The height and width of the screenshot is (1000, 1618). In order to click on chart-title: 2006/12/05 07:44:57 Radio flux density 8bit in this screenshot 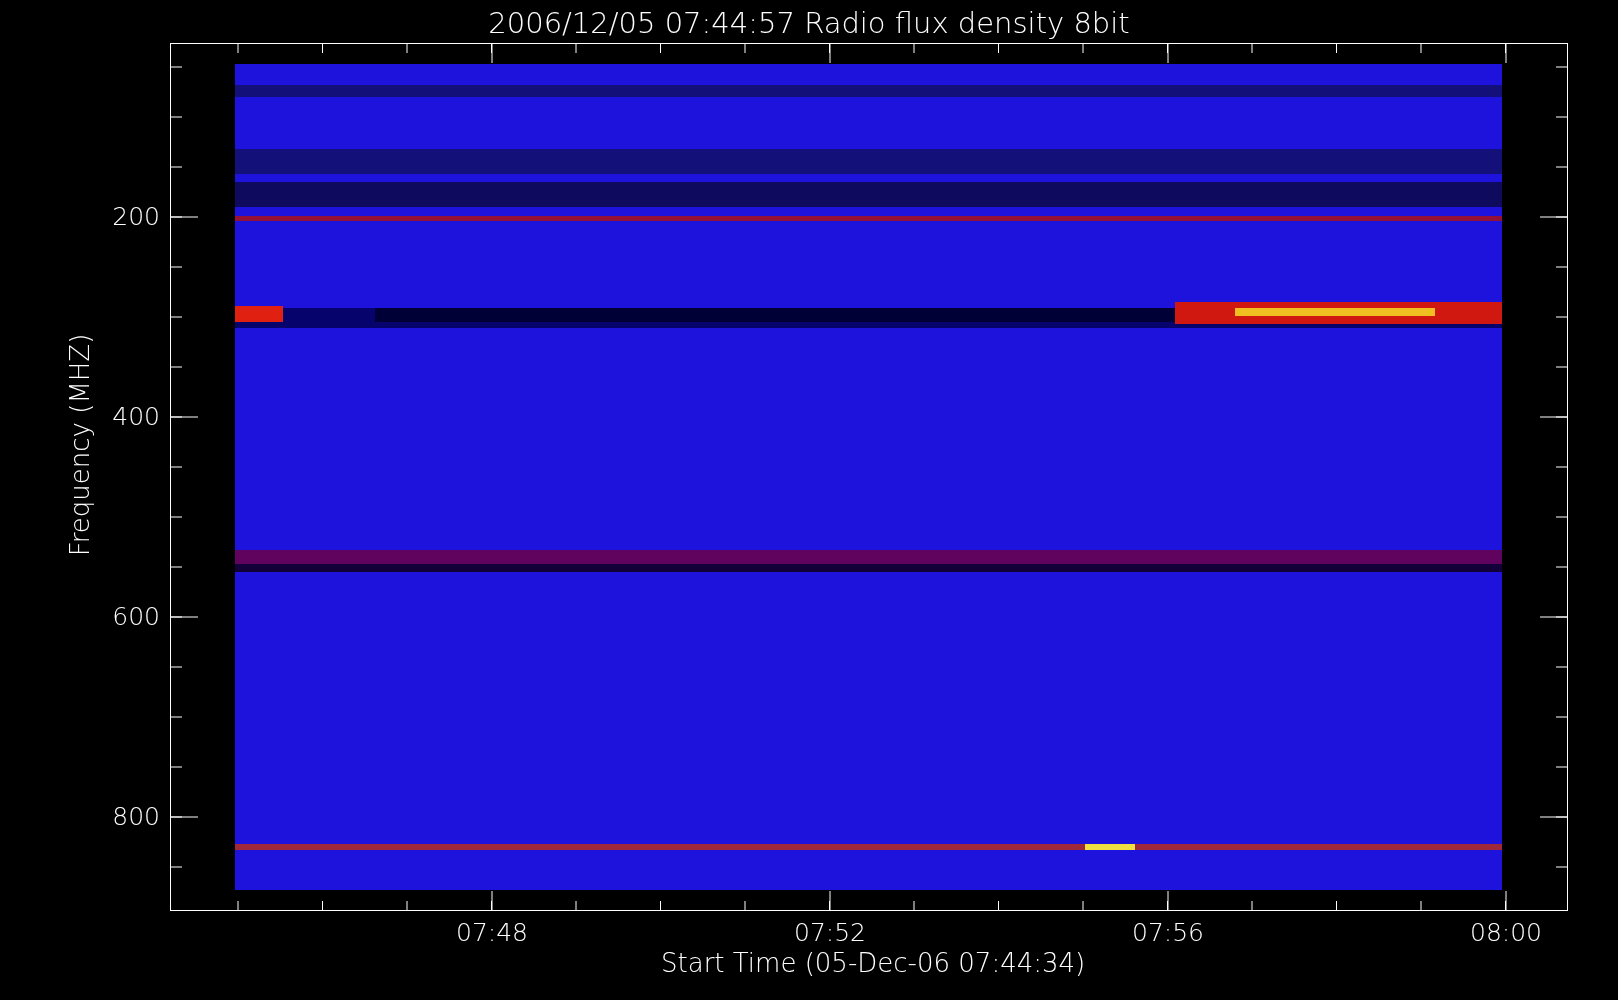, I will do `click(809, 23)`.